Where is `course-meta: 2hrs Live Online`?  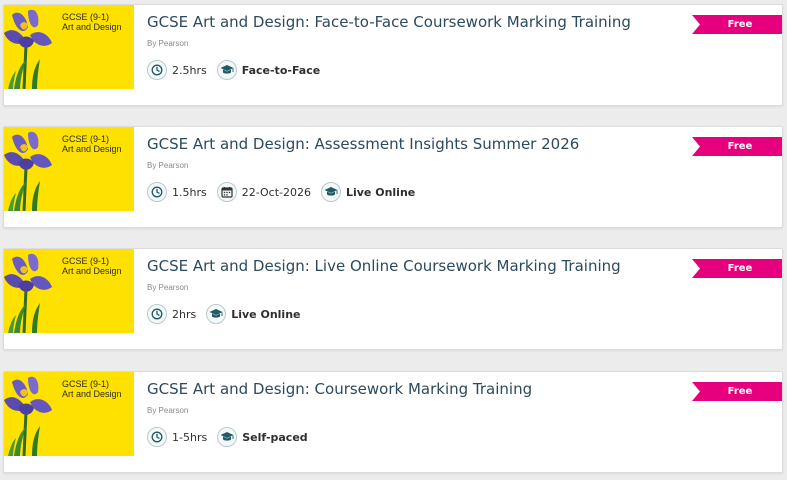
course-meta: 2hrs Live Online is located at coordinates (224, 314).